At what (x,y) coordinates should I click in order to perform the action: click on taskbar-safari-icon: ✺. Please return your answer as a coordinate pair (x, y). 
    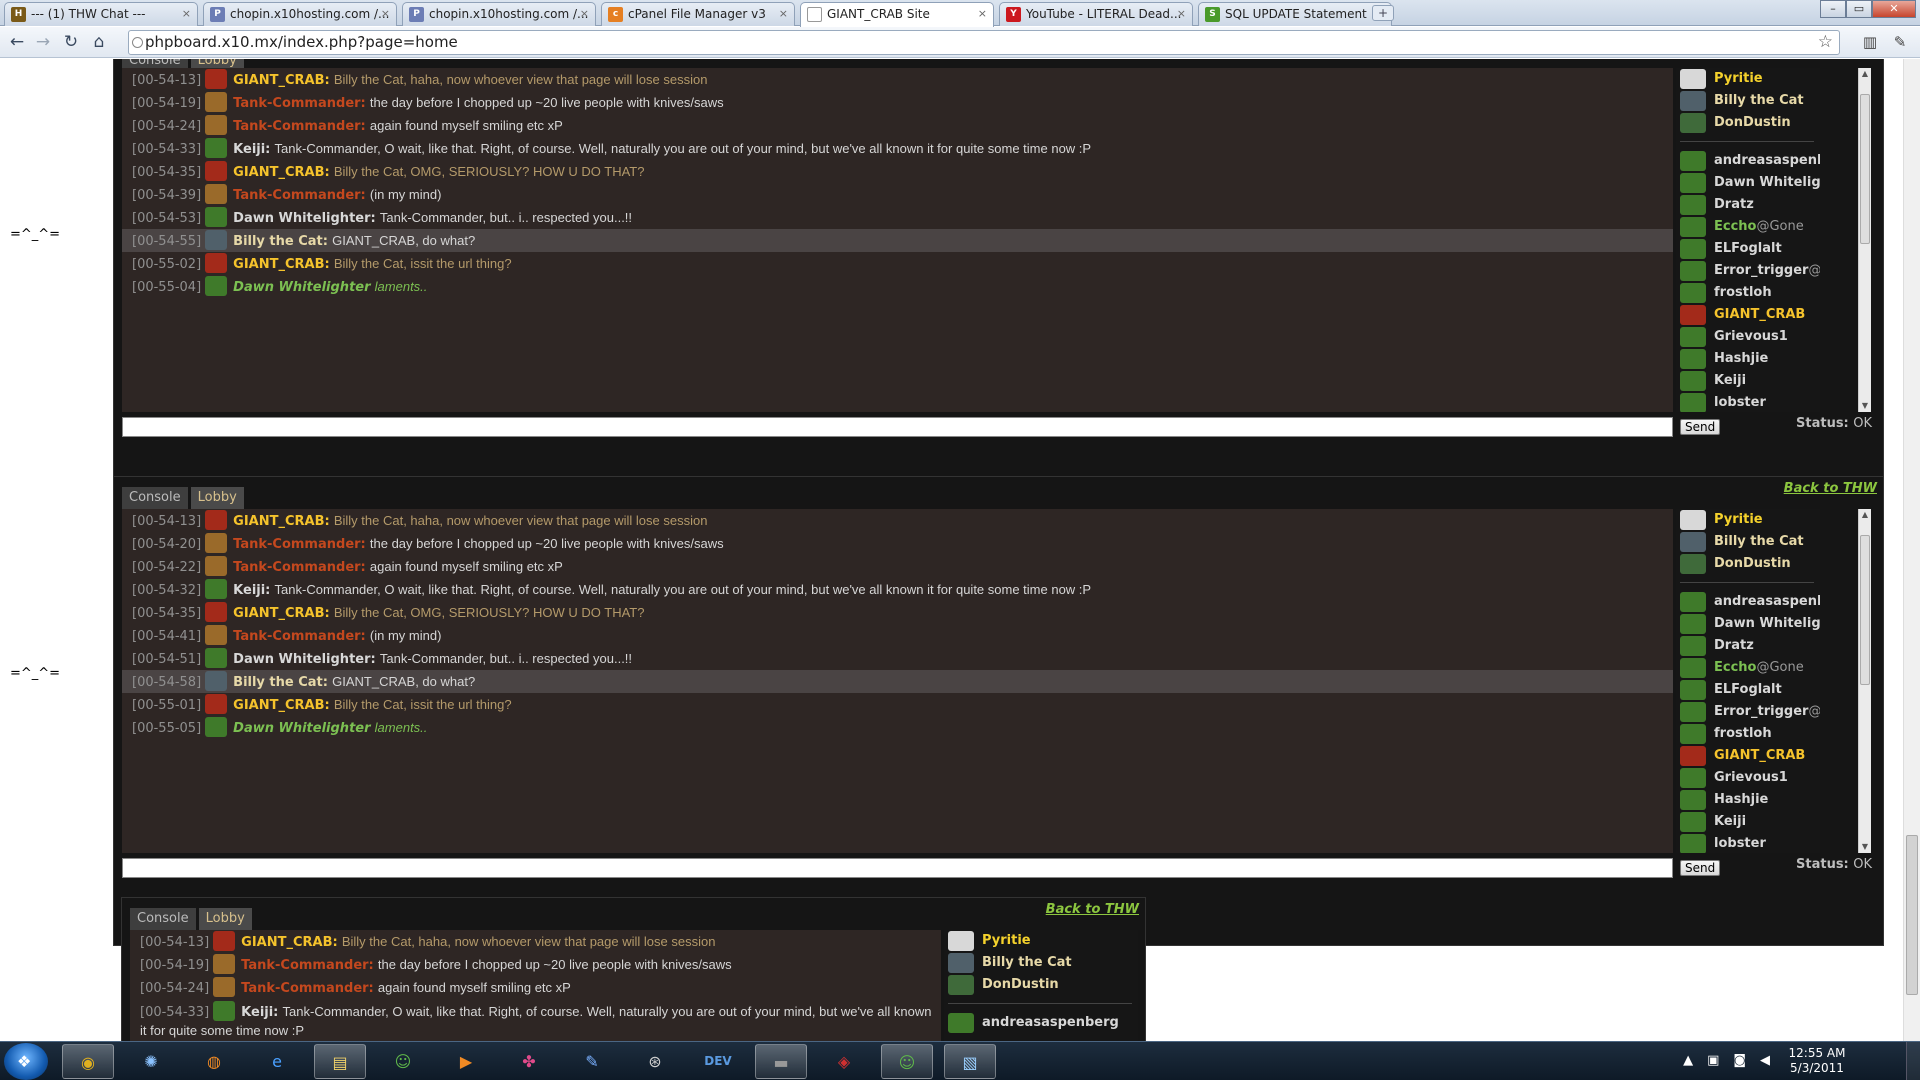
    Looking at the image, I should click on (151, 1061).